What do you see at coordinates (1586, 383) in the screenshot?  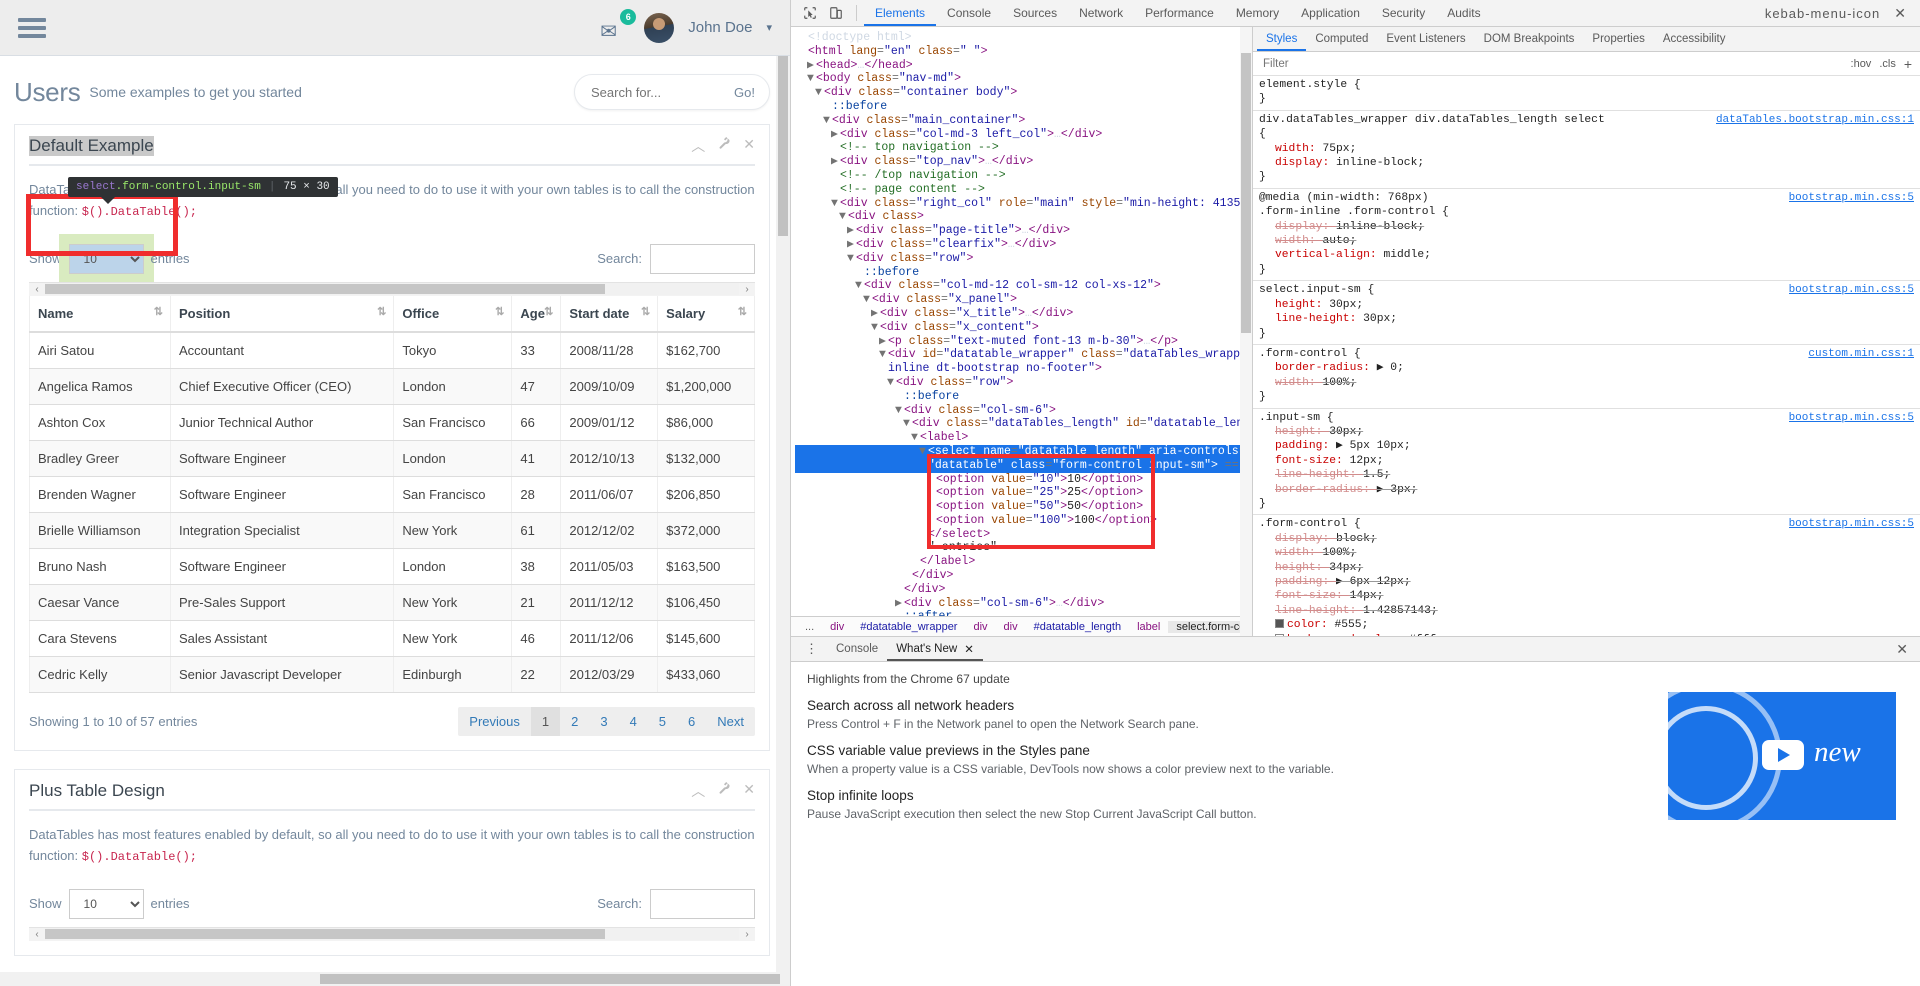 I see `style-declaration: width: 100%;` at bounding box center [1586, 383].